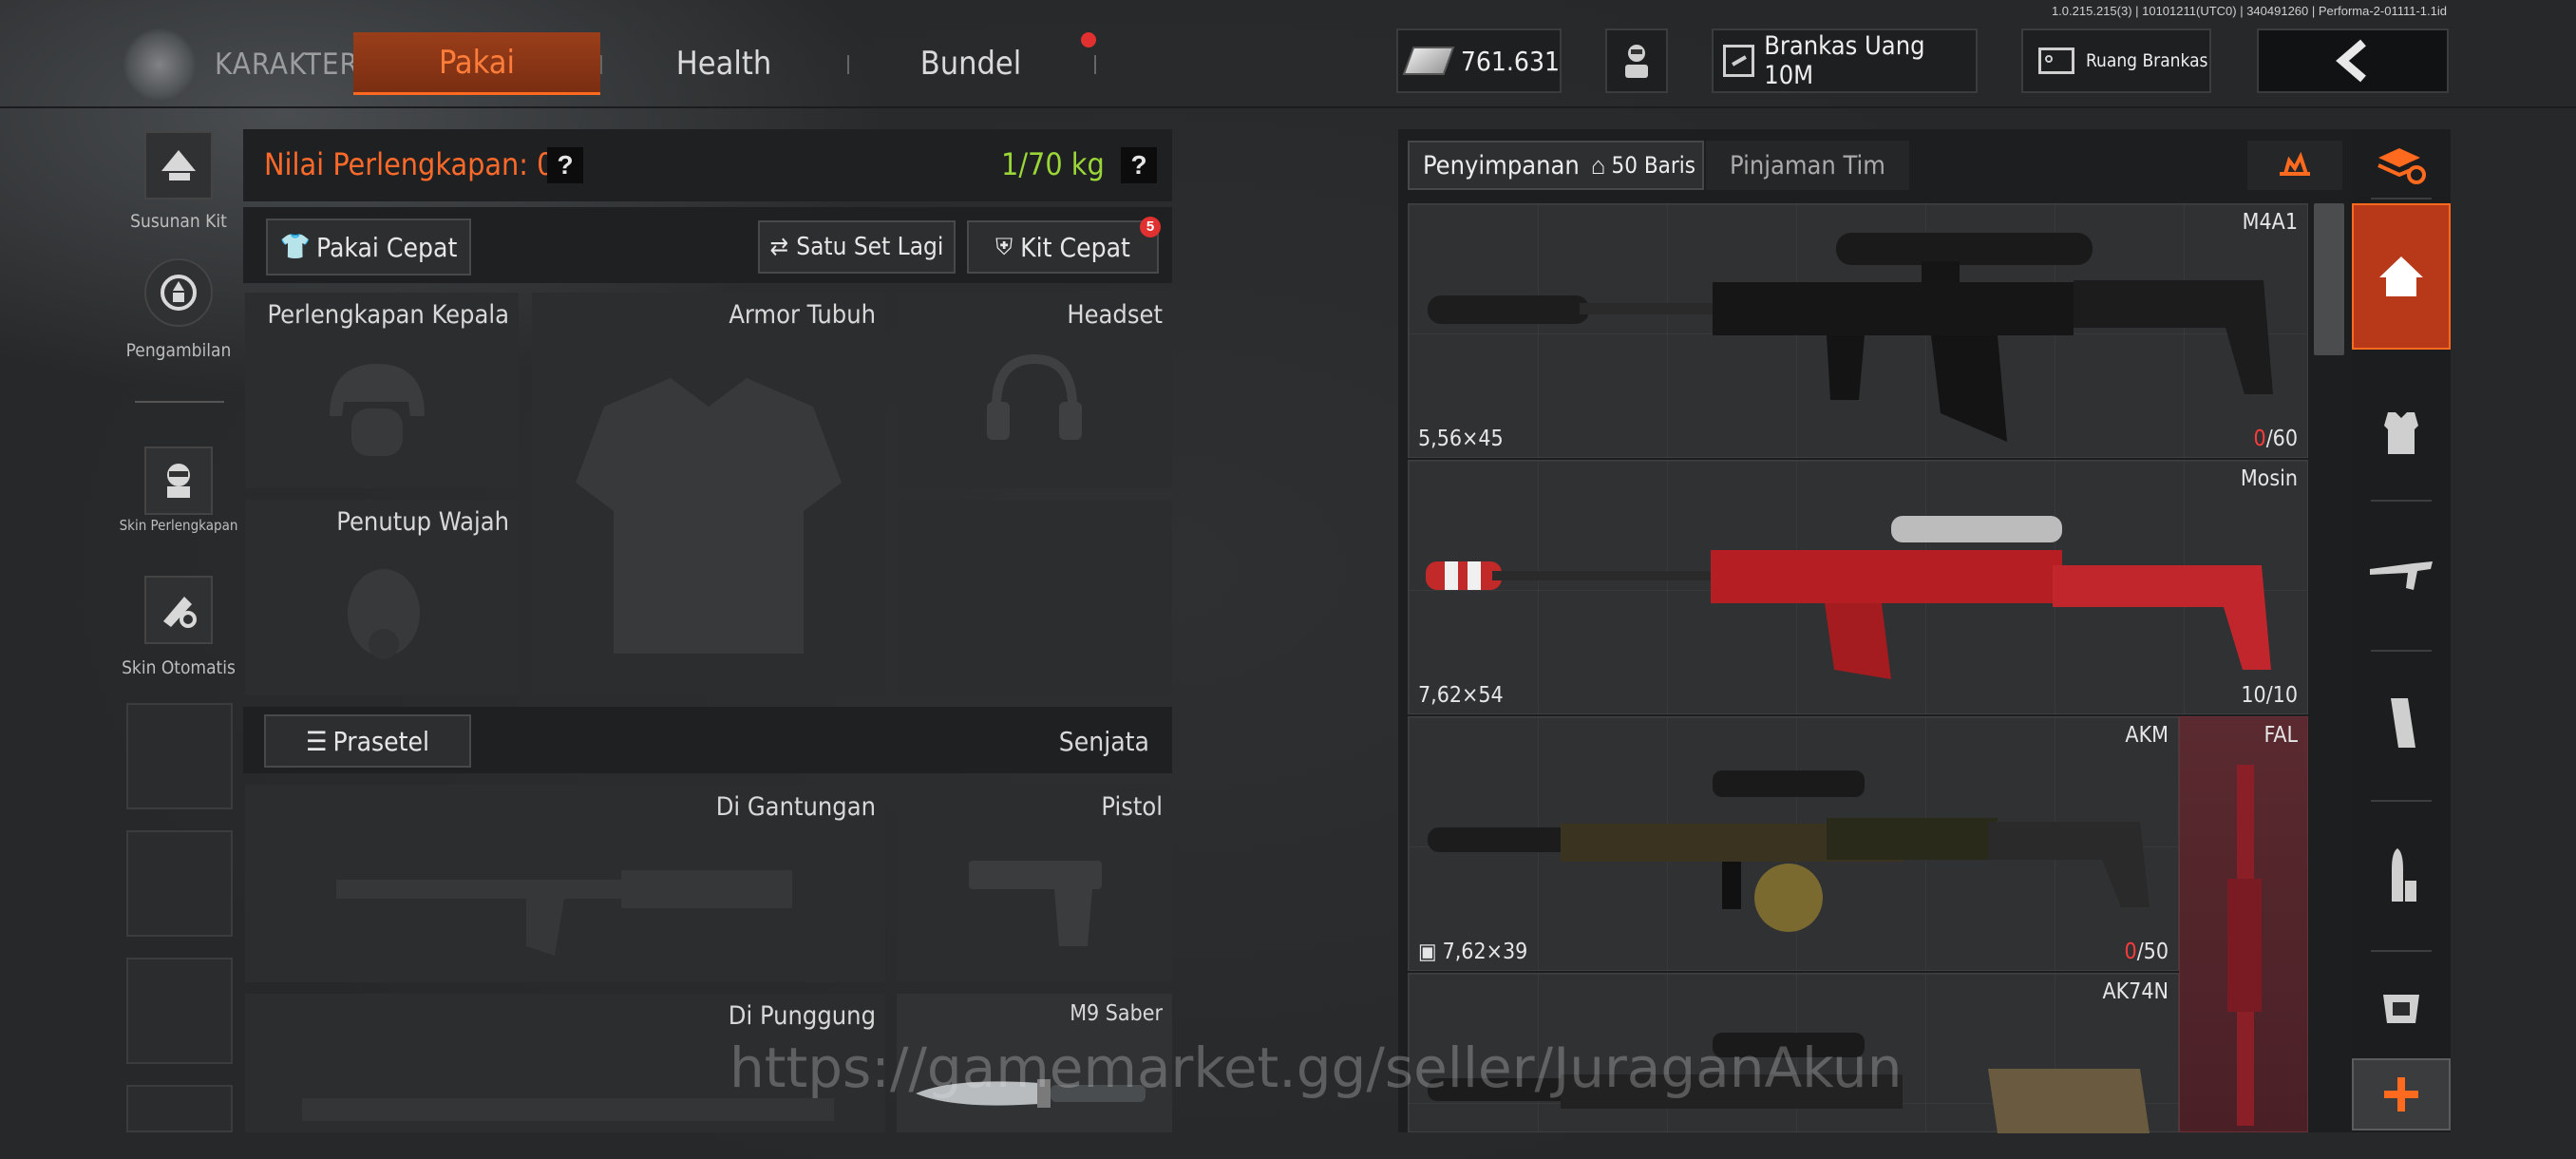  Describe the element at coordinates (2281, 695) in the screenshot. I see `ammo-count-total: /10` at that location.